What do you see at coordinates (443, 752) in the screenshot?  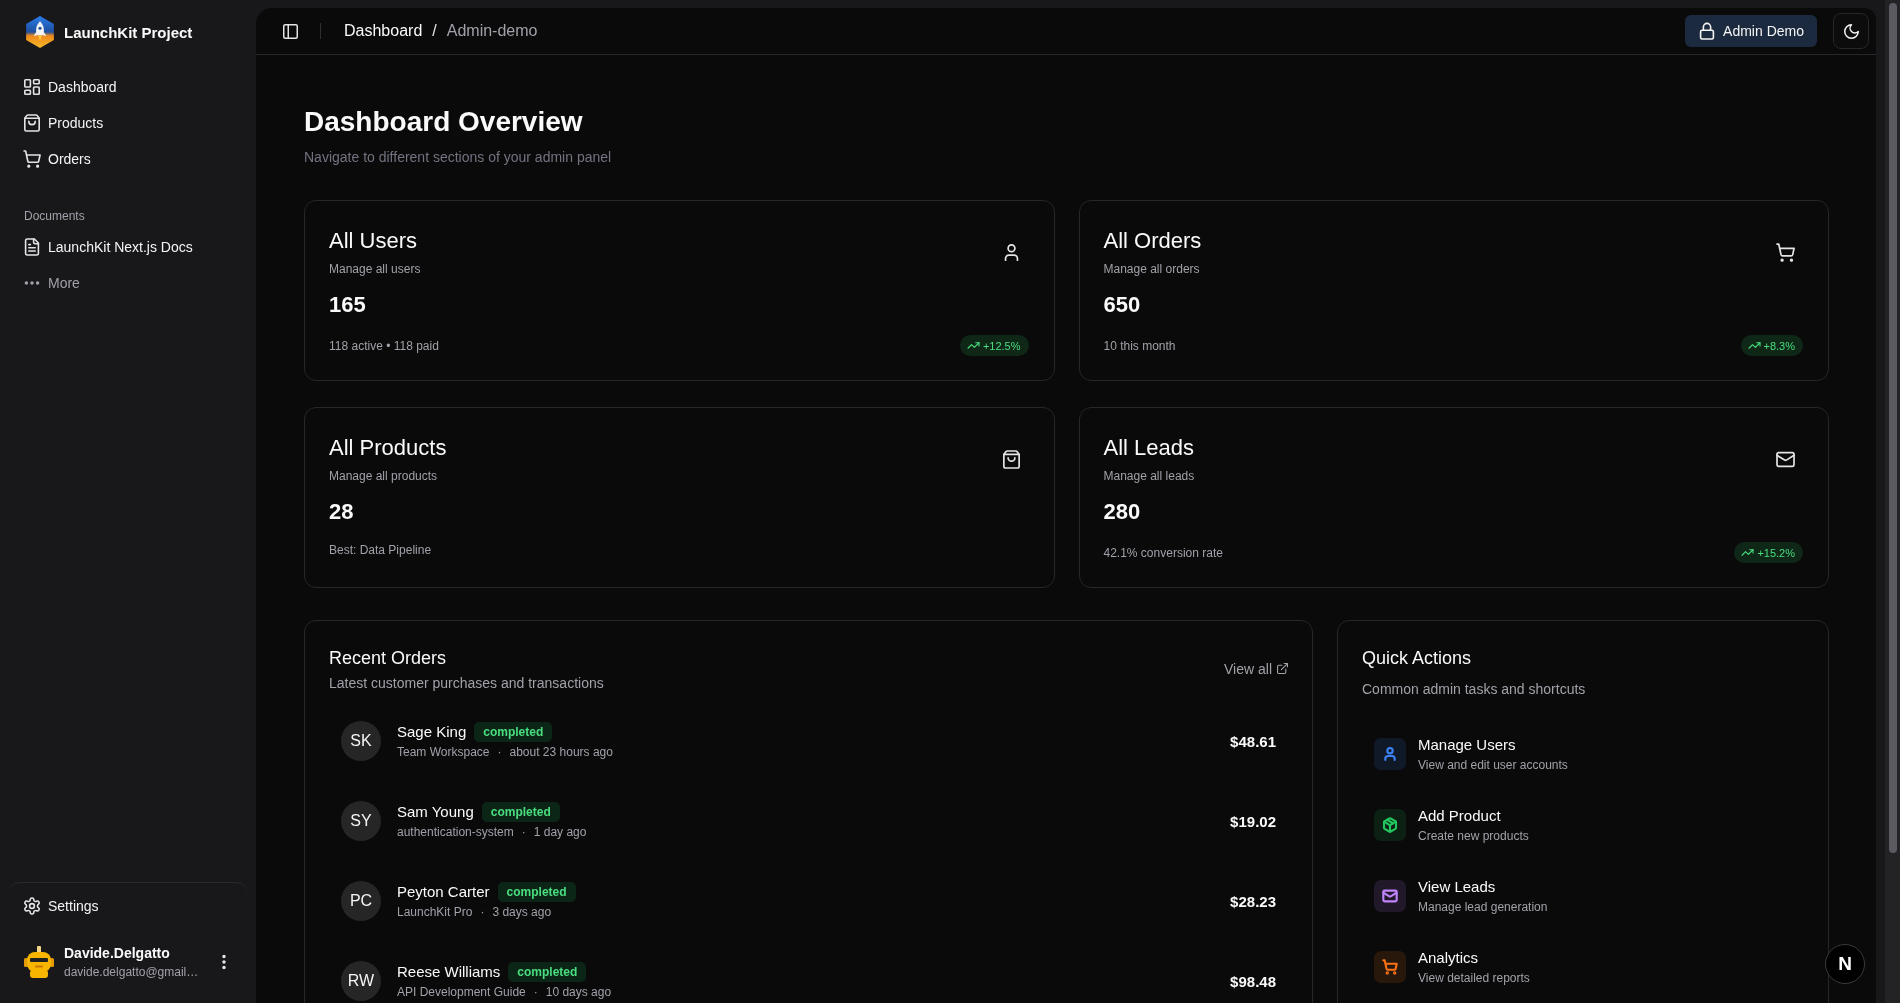 I see `order-product: Team Workspace` at bounding box center [443, 752].